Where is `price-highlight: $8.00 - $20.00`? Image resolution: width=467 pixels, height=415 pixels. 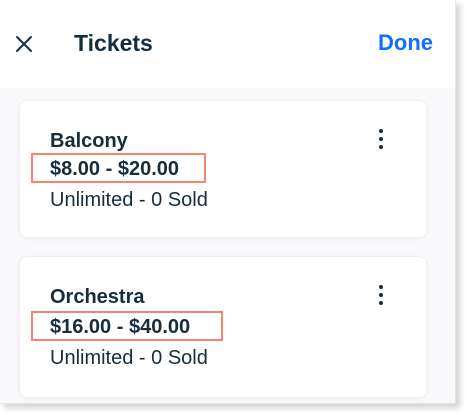
price-highlight: $8.00 - $20.00 is located at coordinates (118, 168).